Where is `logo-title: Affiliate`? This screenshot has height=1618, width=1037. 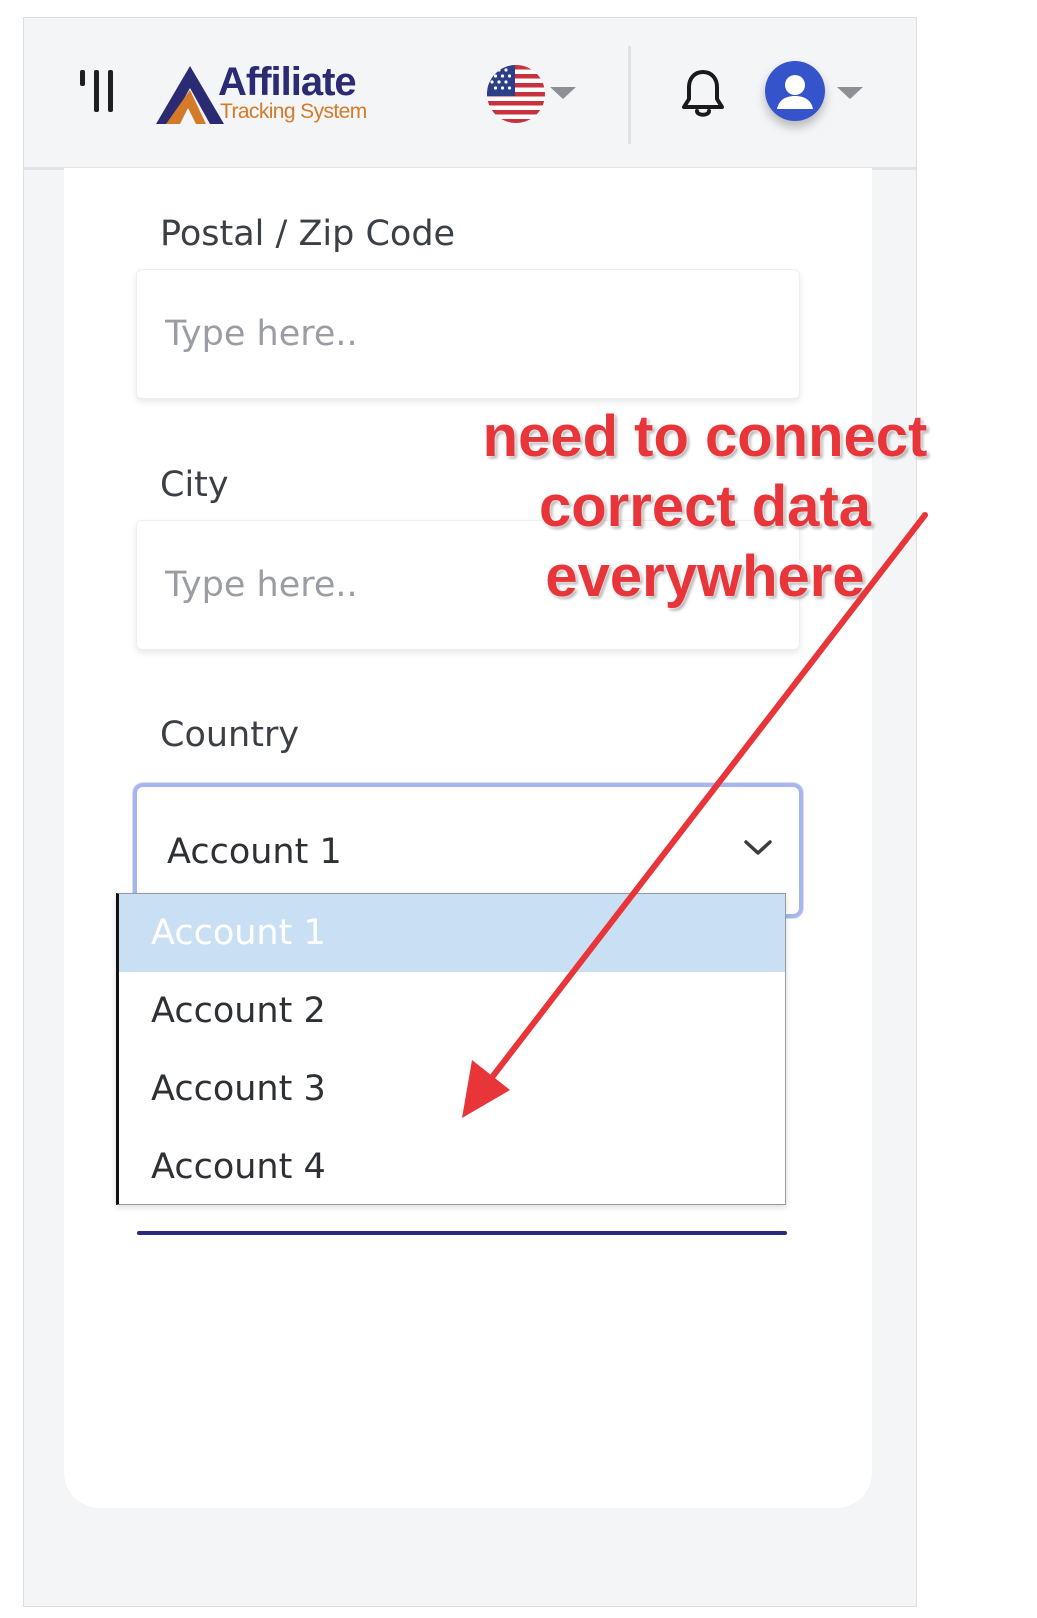
logo-title: Affiliate is located at coordinates (287, 82).